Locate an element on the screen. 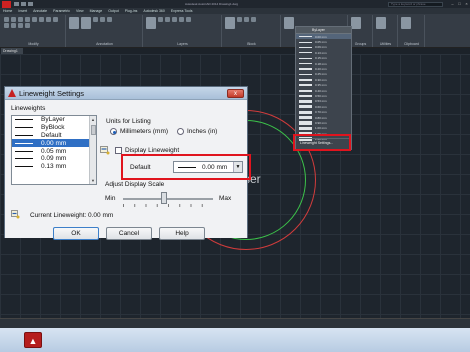  ribbon-panel-annotation: Annotation is located at coordinates (105, 31).